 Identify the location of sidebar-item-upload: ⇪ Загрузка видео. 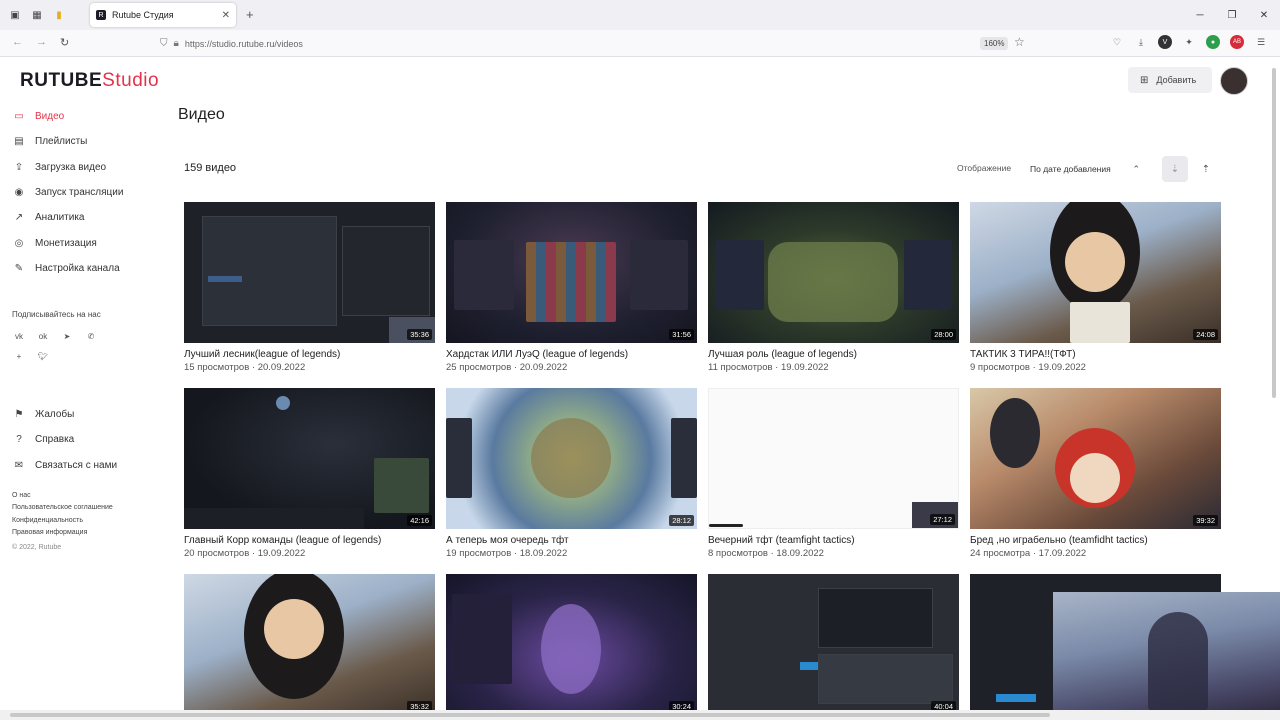
(87, 167).